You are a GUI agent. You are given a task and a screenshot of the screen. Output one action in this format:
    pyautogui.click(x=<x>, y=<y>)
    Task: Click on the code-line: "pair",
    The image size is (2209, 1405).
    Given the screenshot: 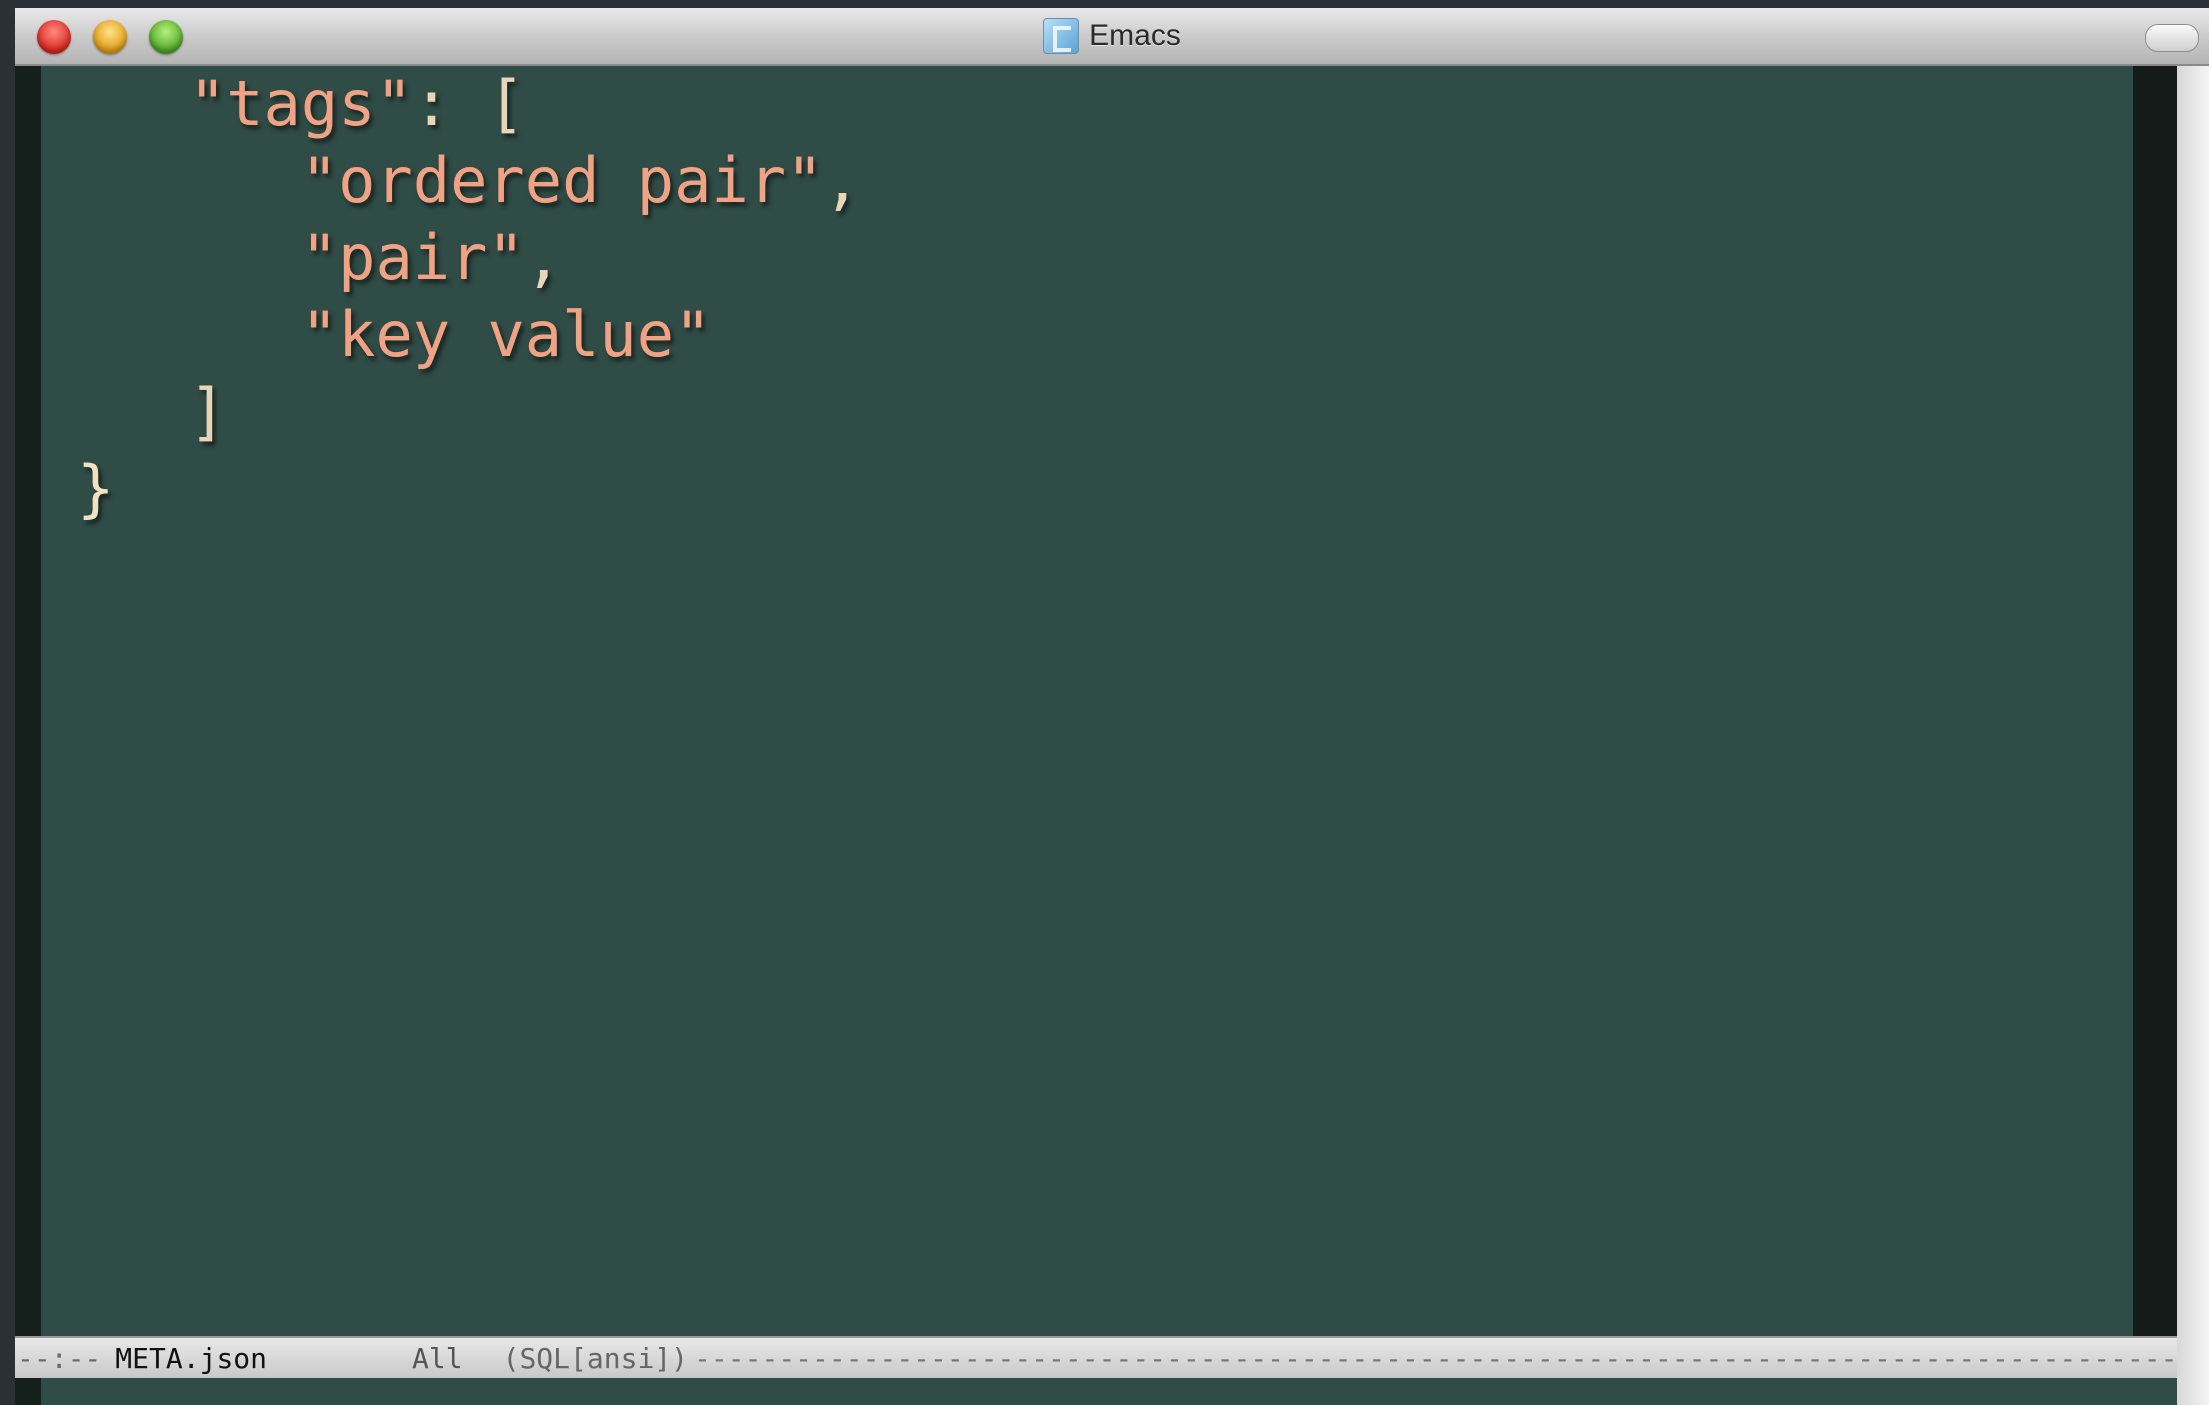 What is the action you would take?
    pyautogui.click(x=431, y=258)
    